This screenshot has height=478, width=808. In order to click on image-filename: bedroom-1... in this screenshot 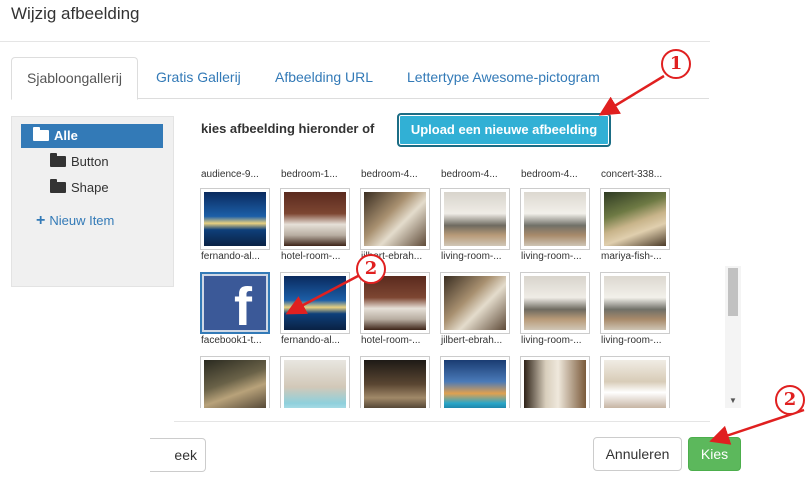, I will do `click(309, 174)`.